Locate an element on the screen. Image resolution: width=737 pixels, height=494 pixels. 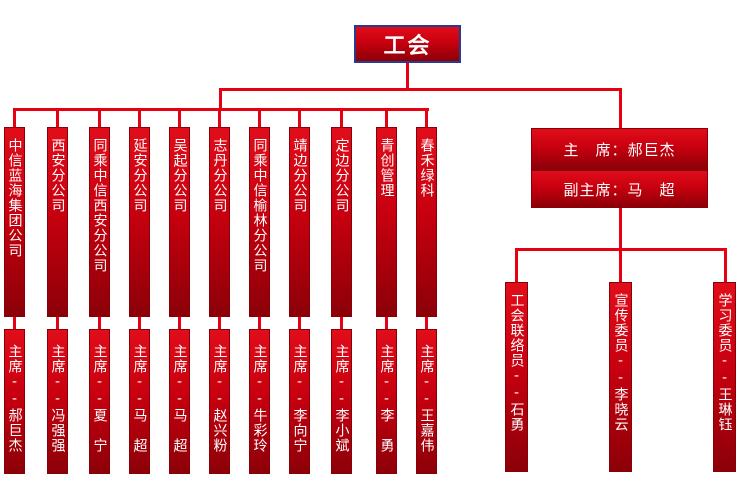
committee-liaison: 工会联络员--石勇 is located at coordinates (516, 377).